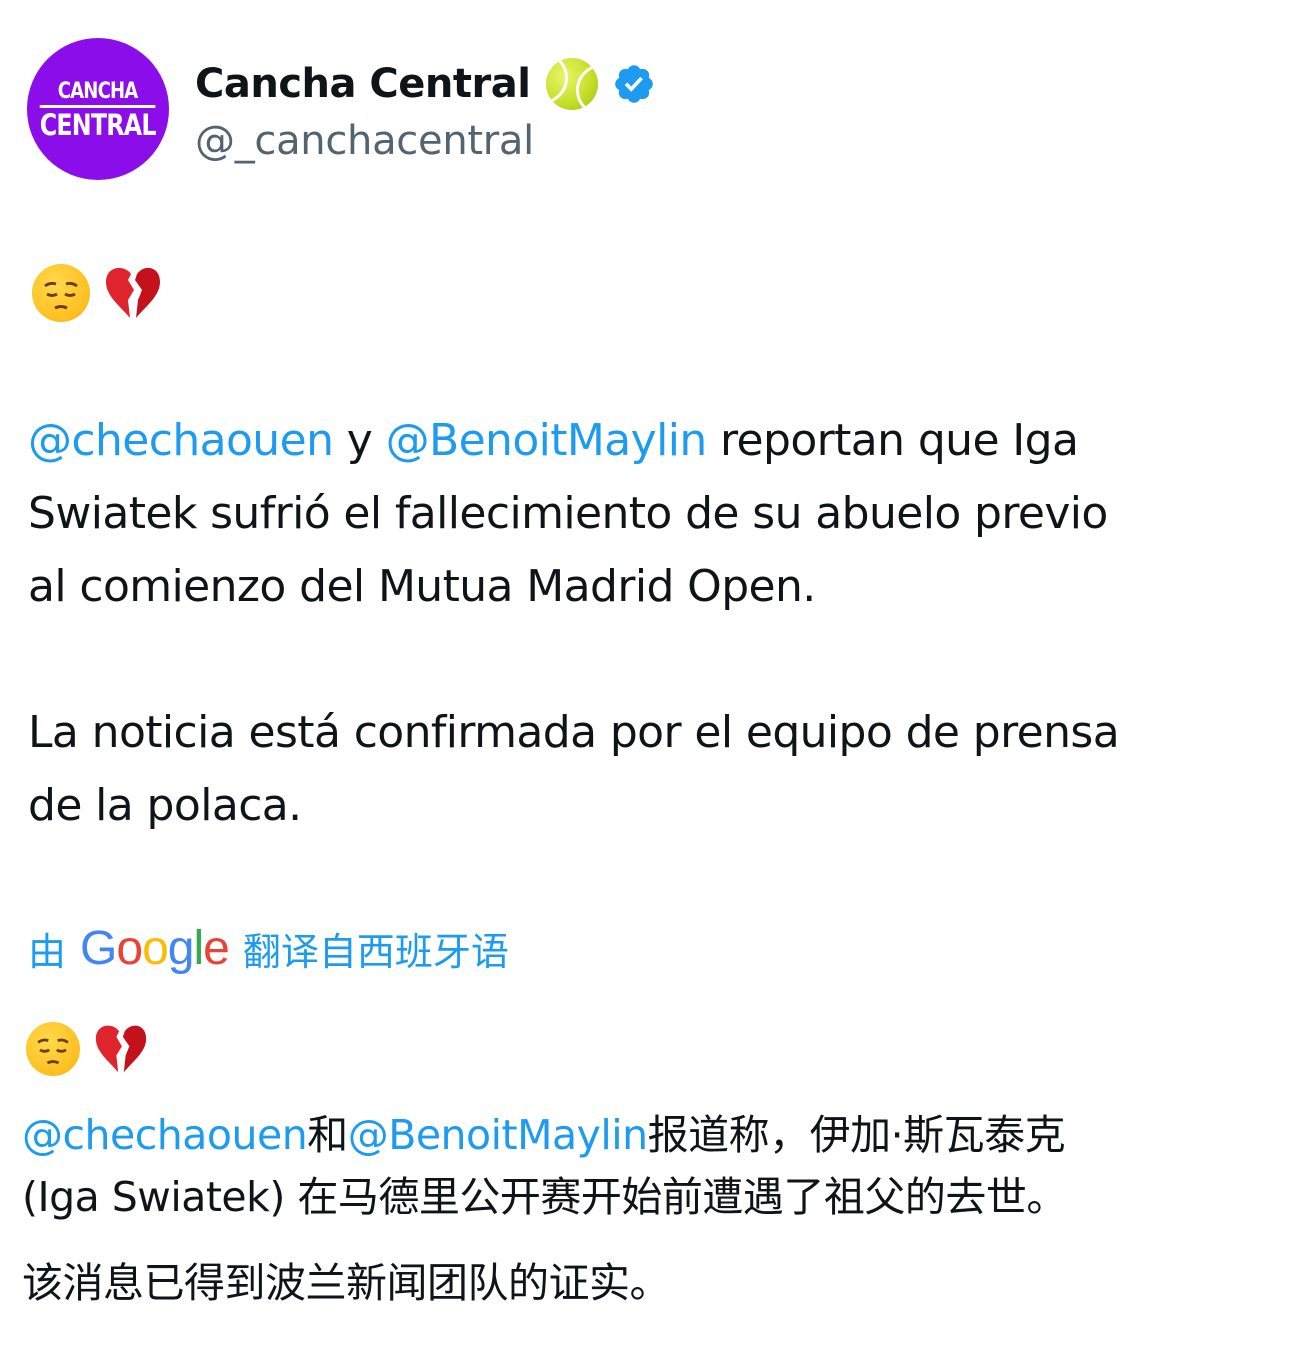  What do you see at coordinates (375, 951) in the screenshot?
I see `translation-source-language: 翻译自西班牙语` at bounding box center [375, 951].